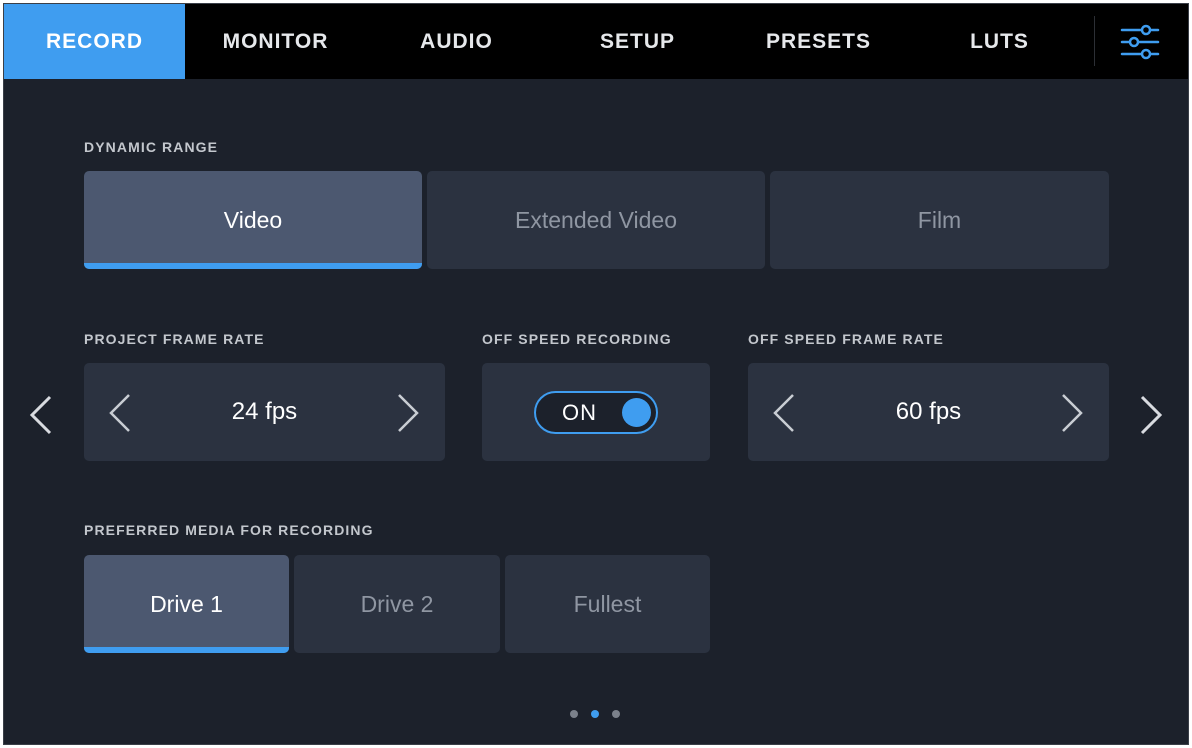  I want to click on tab-luts: LUTS, so click(999, 41).